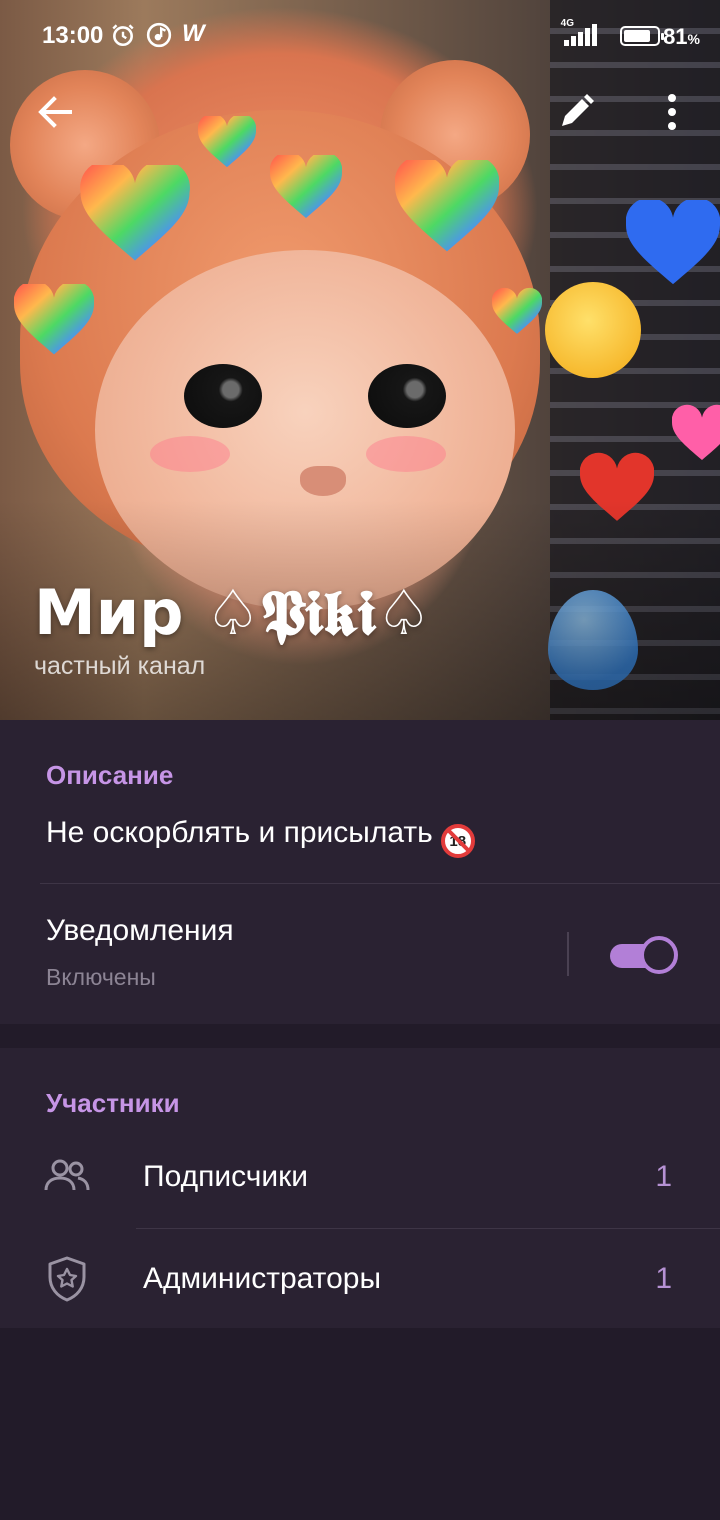 This screenshot has width=720, height=1520. I want to click on empty-area, so click(360, 1424).